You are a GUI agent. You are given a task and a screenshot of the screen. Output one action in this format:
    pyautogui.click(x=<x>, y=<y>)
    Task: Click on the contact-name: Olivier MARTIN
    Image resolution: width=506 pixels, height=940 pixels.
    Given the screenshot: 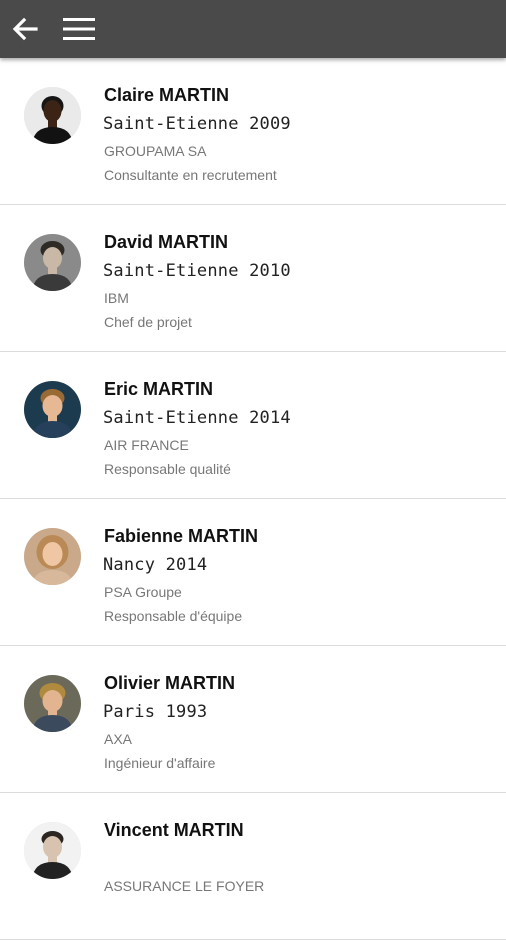 What is the action you would take?
    pyautogui.click(x=170, y=683)
    